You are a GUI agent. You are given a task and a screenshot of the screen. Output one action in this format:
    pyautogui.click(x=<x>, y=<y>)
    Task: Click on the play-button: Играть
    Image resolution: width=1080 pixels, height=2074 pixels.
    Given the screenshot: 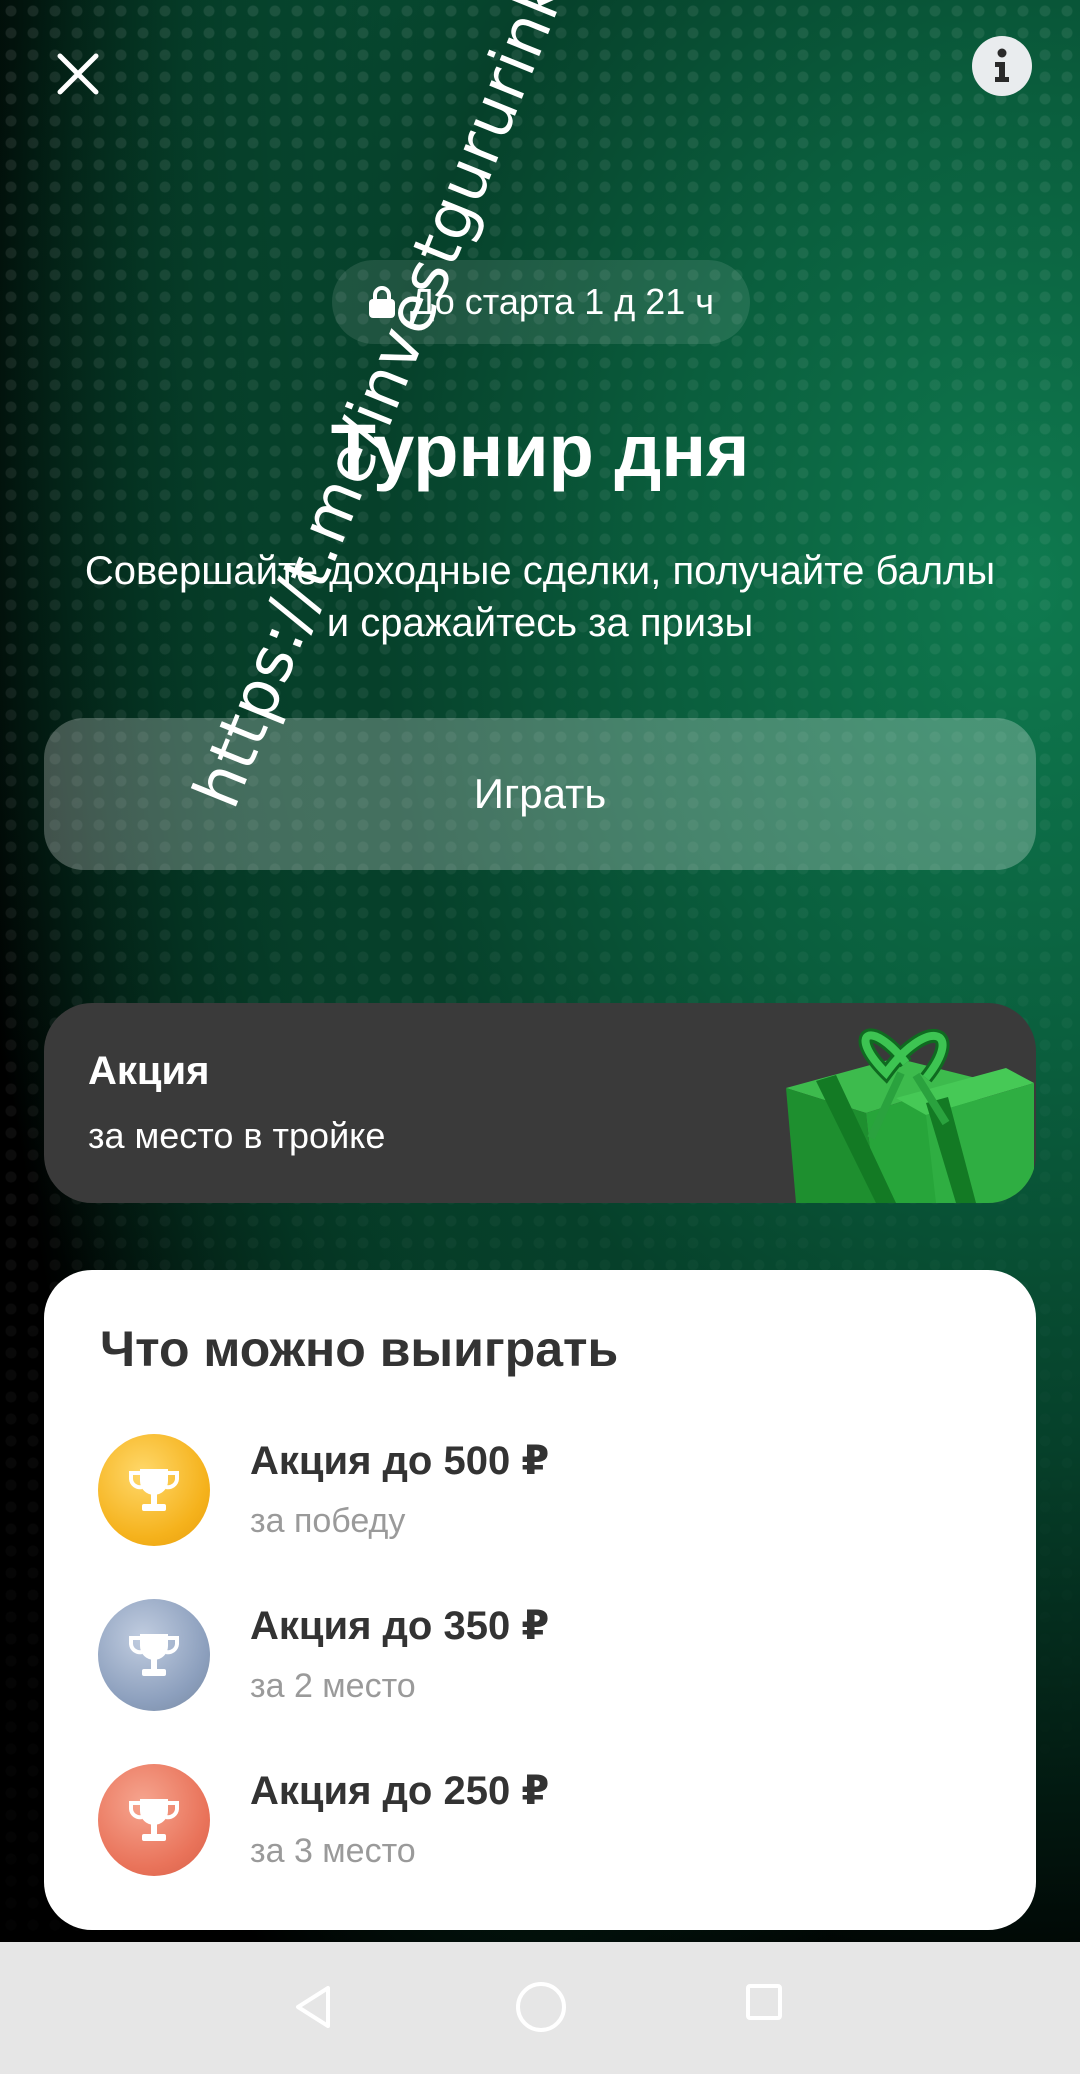 What is the action you would take?
    pyautogui.click(x=540, y=794)
    